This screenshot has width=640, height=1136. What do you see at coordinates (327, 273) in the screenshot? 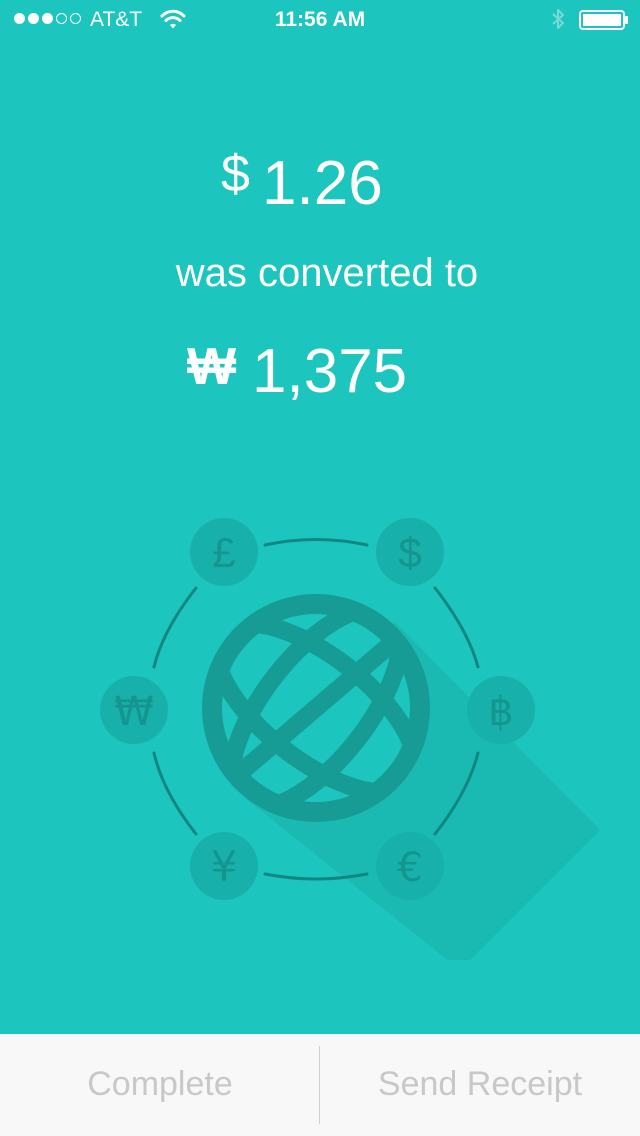
I see `conversion-connector-text: was converted to` at bounding box center [327, 273].